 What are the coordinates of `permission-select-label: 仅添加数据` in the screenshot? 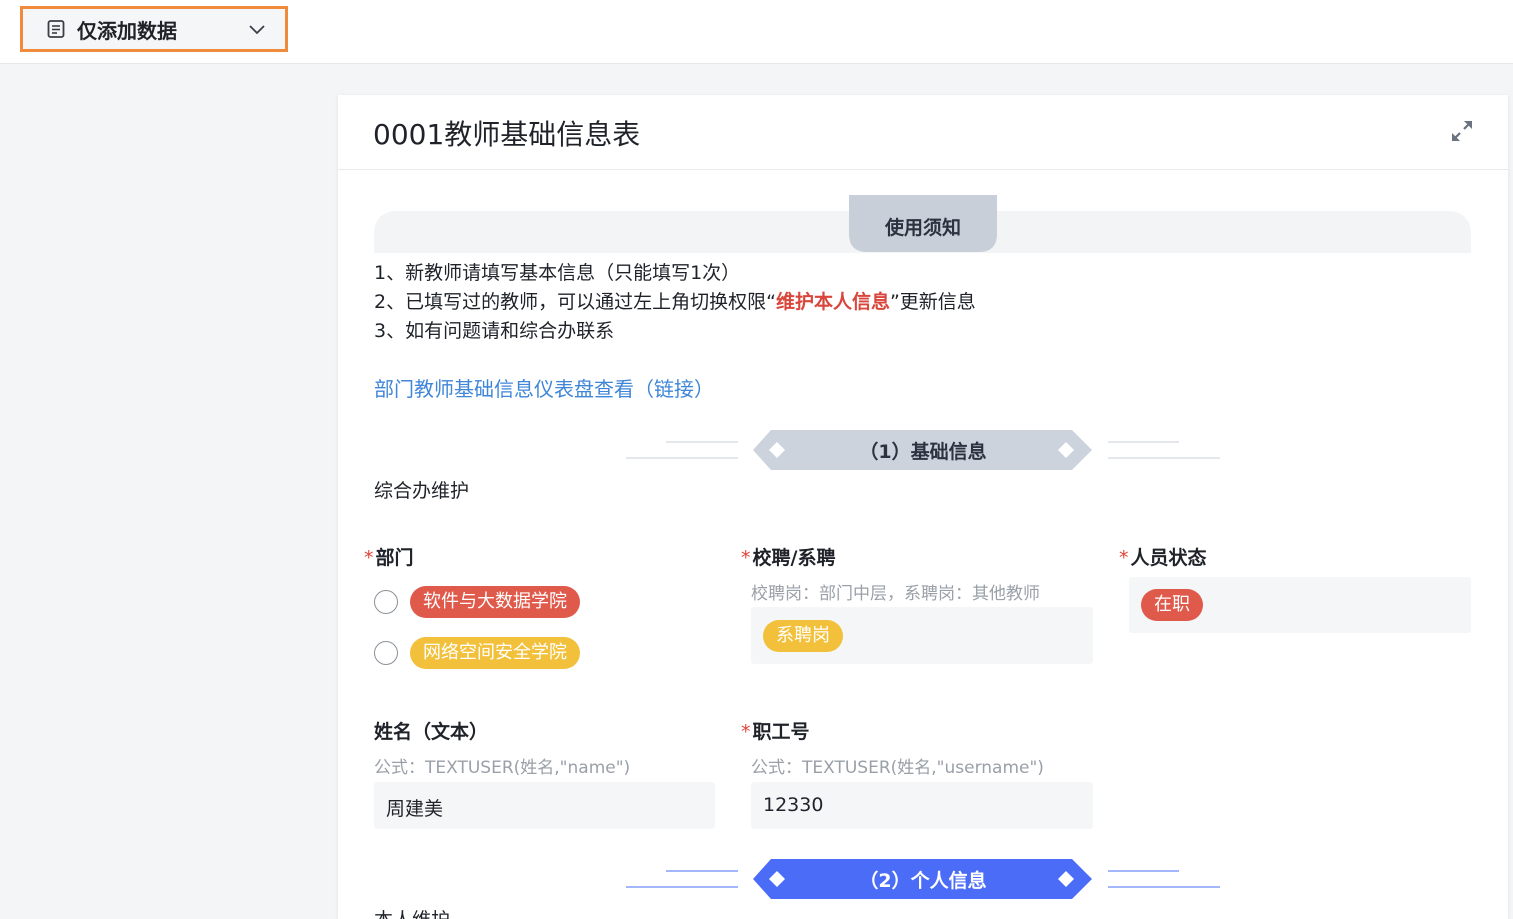 It's located at (127, 30).